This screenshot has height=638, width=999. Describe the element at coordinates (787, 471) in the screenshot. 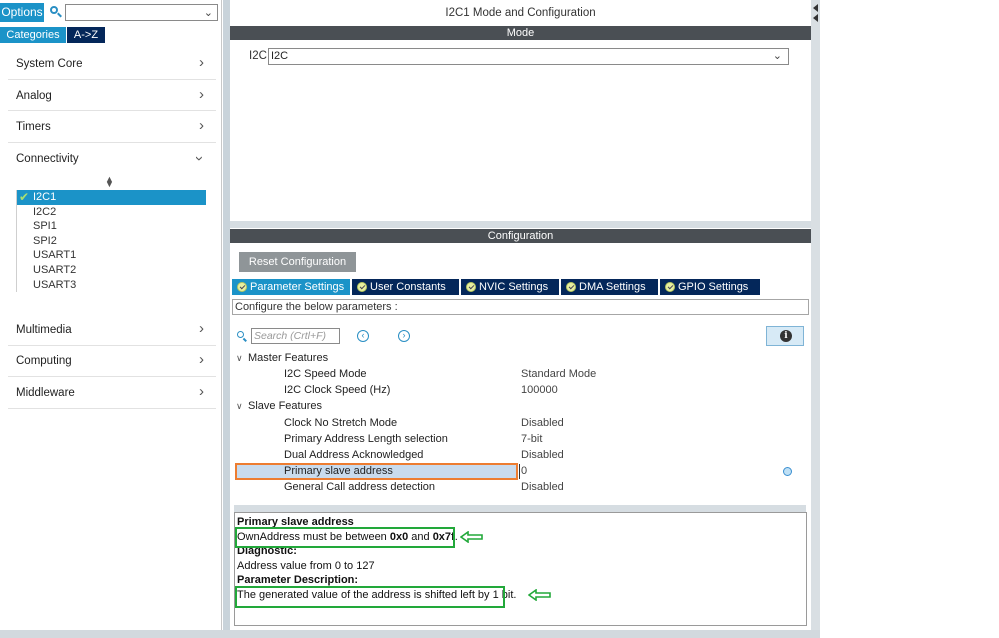

I see `status-dot-icon` at that location.